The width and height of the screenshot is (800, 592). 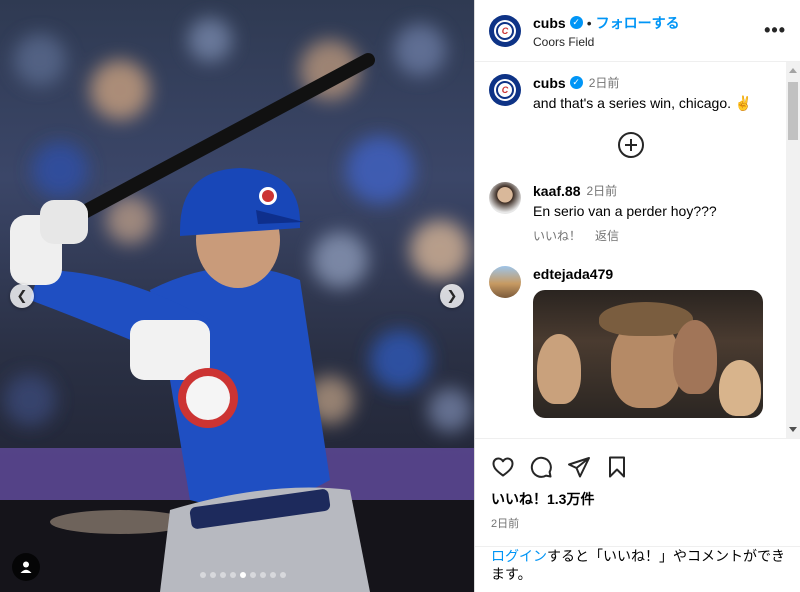 I want to click on location-link: Coors Field, so click(x=648, y=42).